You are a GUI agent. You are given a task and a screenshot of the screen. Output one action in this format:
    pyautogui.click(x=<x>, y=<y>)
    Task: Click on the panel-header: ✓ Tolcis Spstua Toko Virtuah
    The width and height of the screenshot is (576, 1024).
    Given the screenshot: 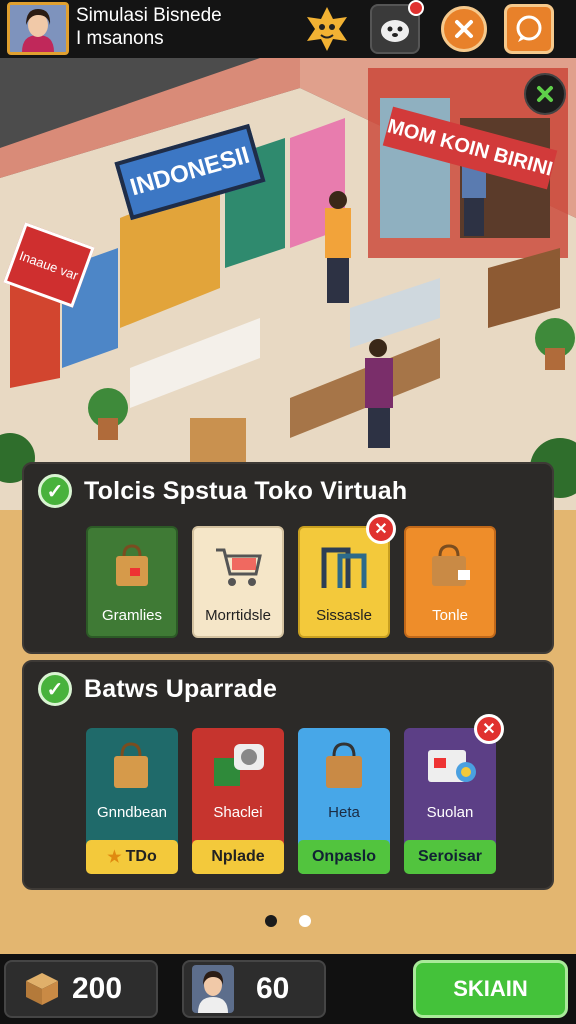 What is the action you would take?
    pyautogui.click(x=288, y=491)
    